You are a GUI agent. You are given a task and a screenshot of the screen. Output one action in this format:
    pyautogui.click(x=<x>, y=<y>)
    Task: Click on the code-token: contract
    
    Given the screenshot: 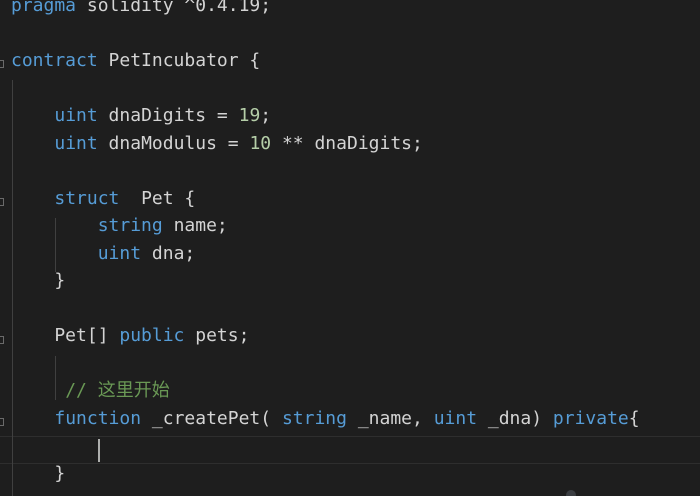 What is the action you would take?
    pyautogui.click(x=54, y=60)
    